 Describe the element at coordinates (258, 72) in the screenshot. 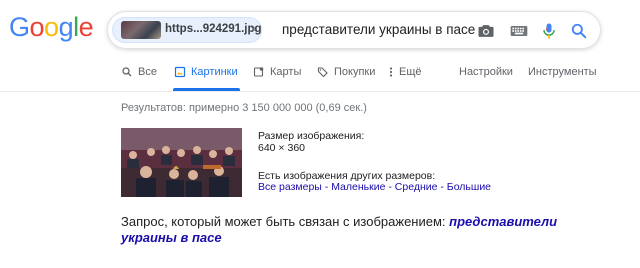

I see `map-icon` at that location.